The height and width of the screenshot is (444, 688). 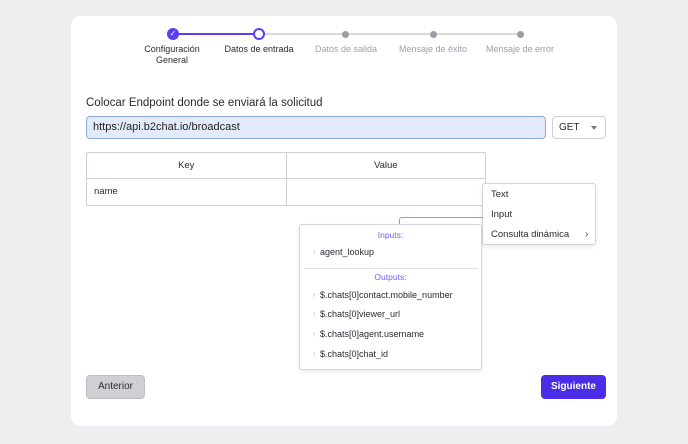 What do you see at coordinates (259, 49) in the screenshot?
I see `step-2-label: Datos de entrada` at bounding box center [259, 49].